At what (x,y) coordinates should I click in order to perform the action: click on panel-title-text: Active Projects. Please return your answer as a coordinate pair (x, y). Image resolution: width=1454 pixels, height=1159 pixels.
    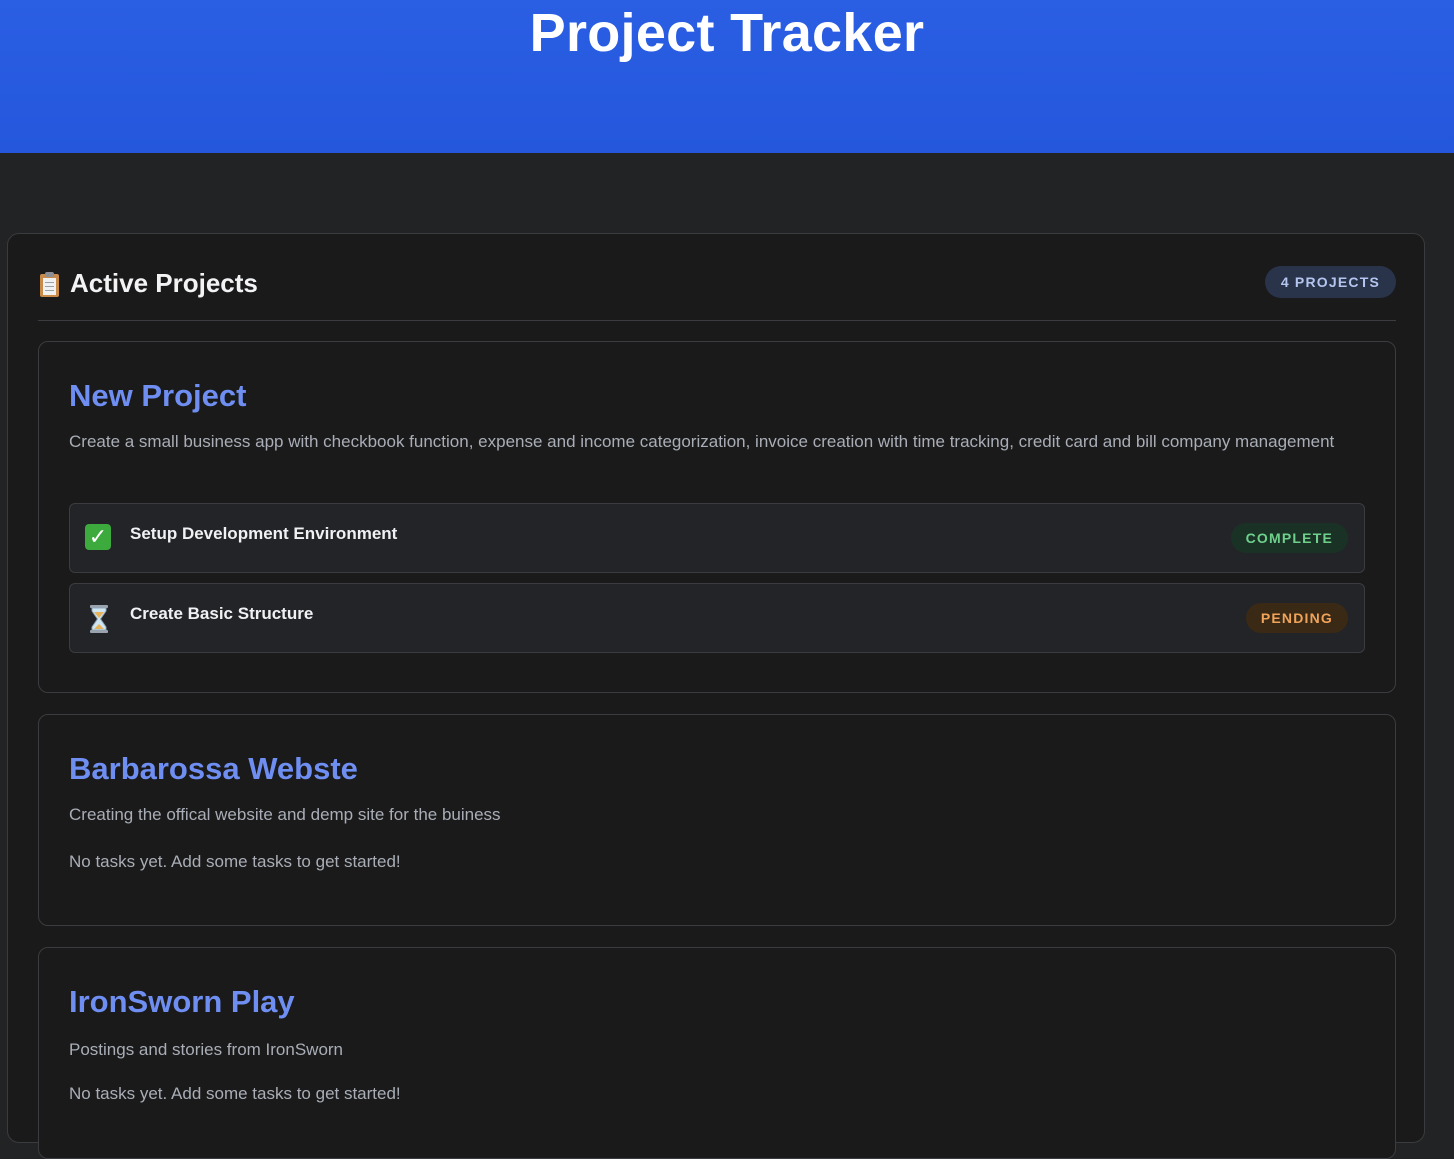
    Looking at the image, I should click on (164, 283).